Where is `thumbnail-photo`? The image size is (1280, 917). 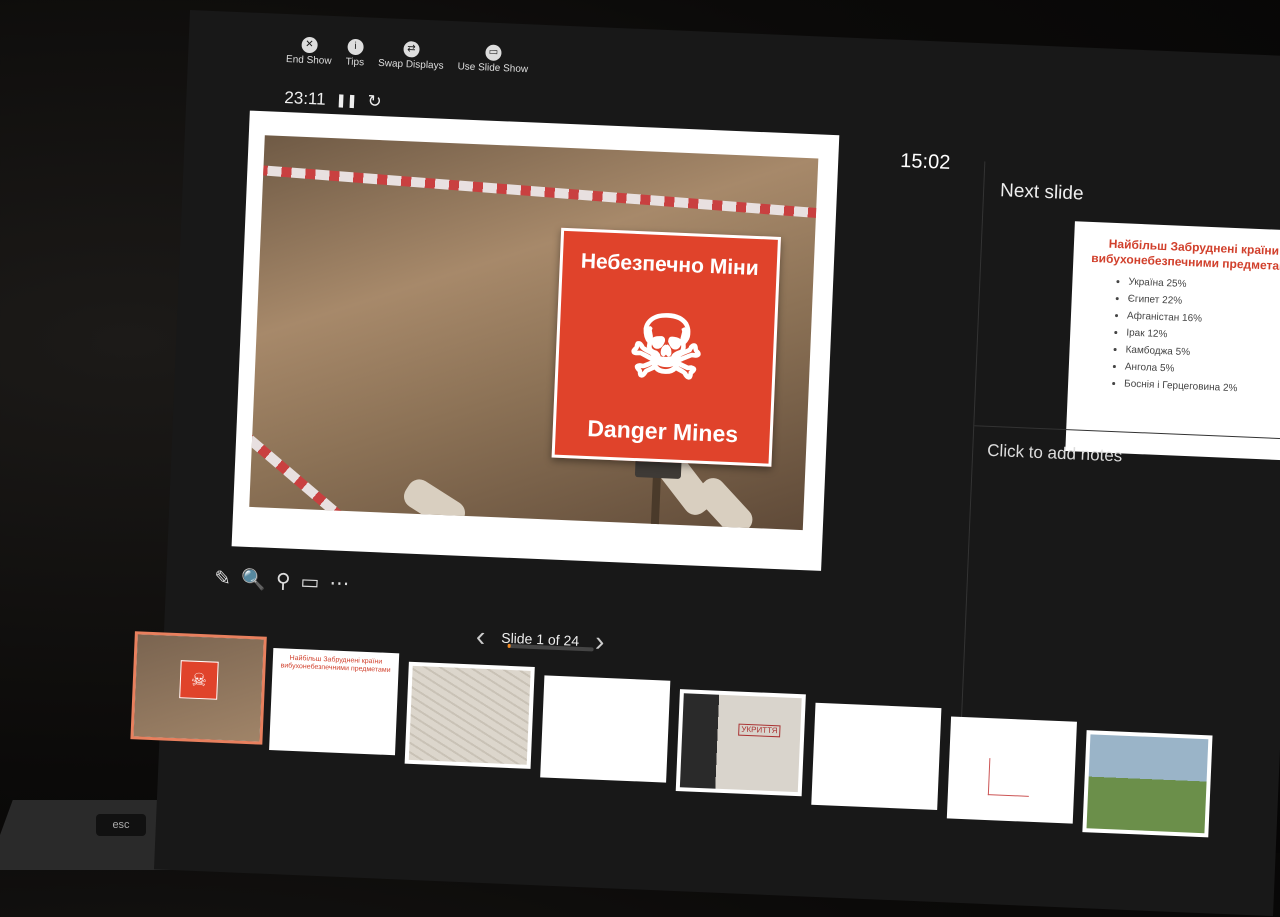 thumbnail-photo is located at coordinates (1147, 784).